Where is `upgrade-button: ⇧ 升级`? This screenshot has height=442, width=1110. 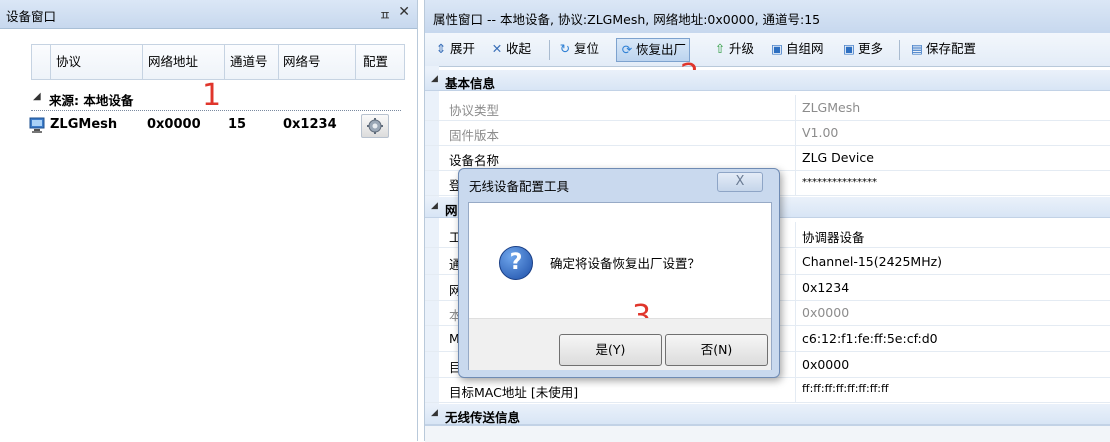 upgrade-button: ⇧ 升级 is located at coordinates (733, 49).